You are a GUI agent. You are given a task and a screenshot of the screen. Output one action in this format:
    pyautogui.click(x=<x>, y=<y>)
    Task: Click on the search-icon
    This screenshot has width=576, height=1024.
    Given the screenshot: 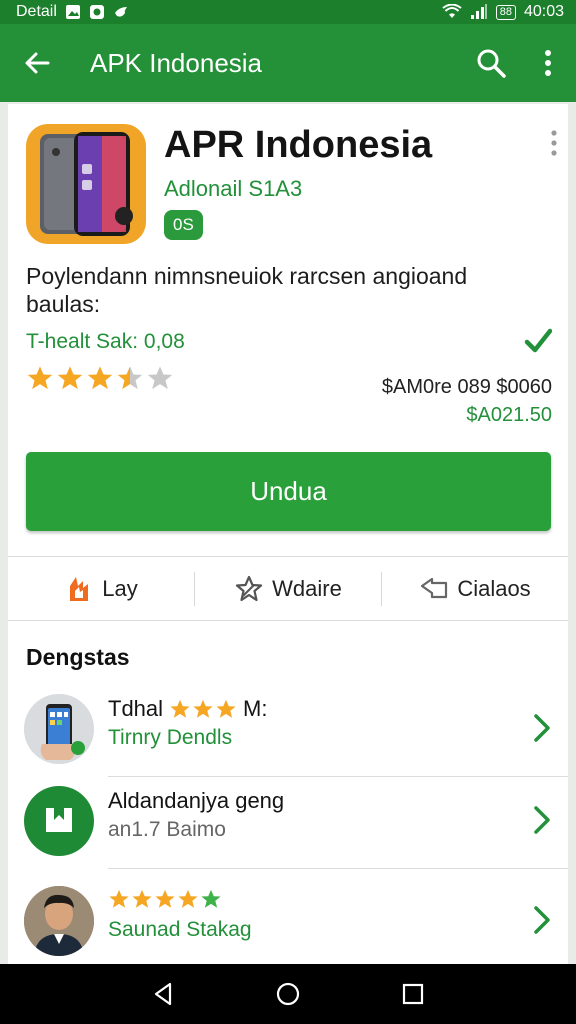 What is the action you would take?
    pyautogui.click(x=491, y=63)
    